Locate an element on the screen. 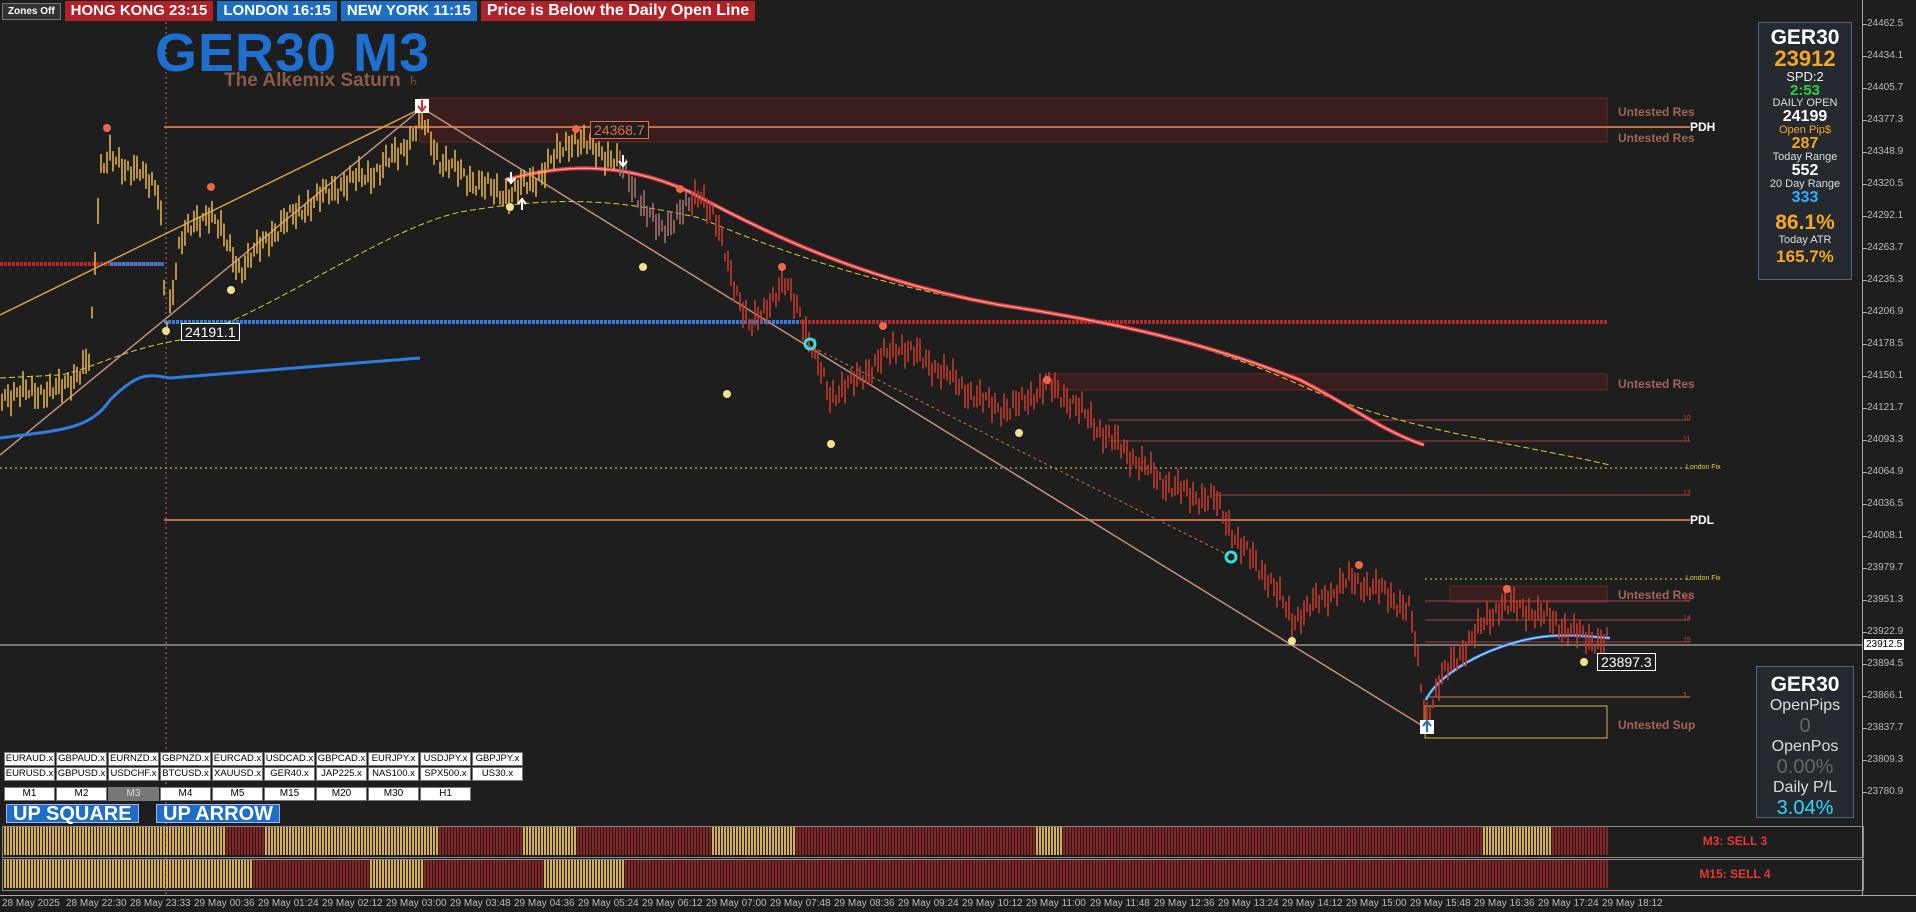 The width and height of the screenshot is (1916, 912). symbol-button: SPX500.x is located at coordinates (445, 774).